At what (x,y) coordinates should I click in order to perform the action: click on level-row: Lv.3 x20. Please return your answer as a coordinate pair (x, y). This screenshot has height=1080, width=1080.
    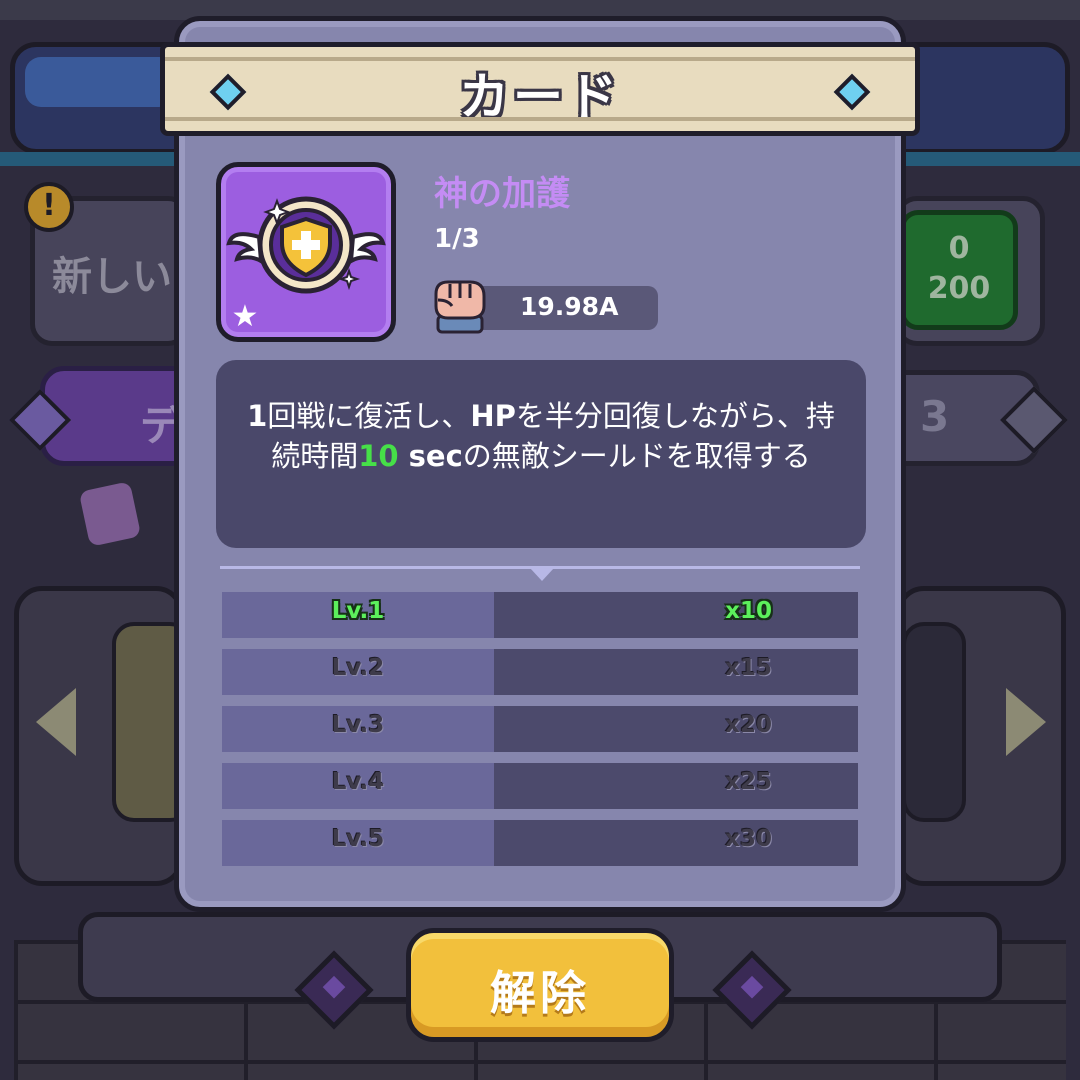
    Looking at the image, I should click on (540, 729).